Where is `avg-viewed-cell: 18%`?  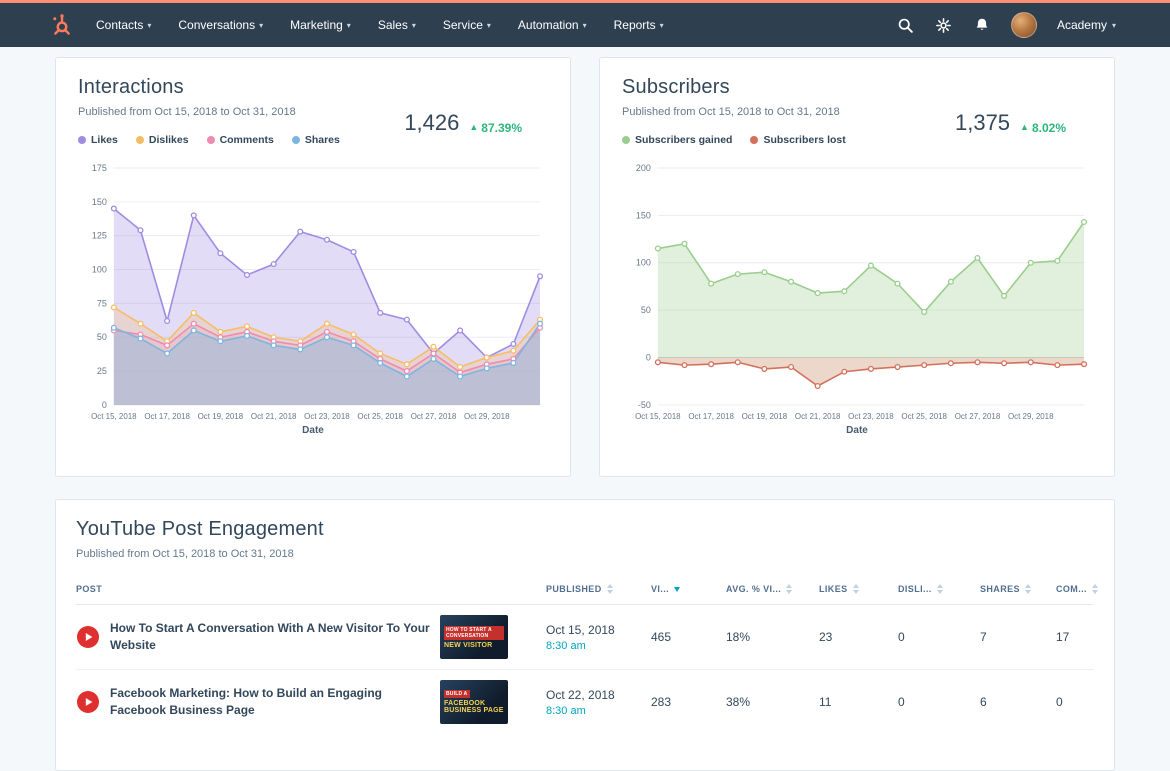
avg-viewed-cell: 18% is located at coordinates (738, 637).